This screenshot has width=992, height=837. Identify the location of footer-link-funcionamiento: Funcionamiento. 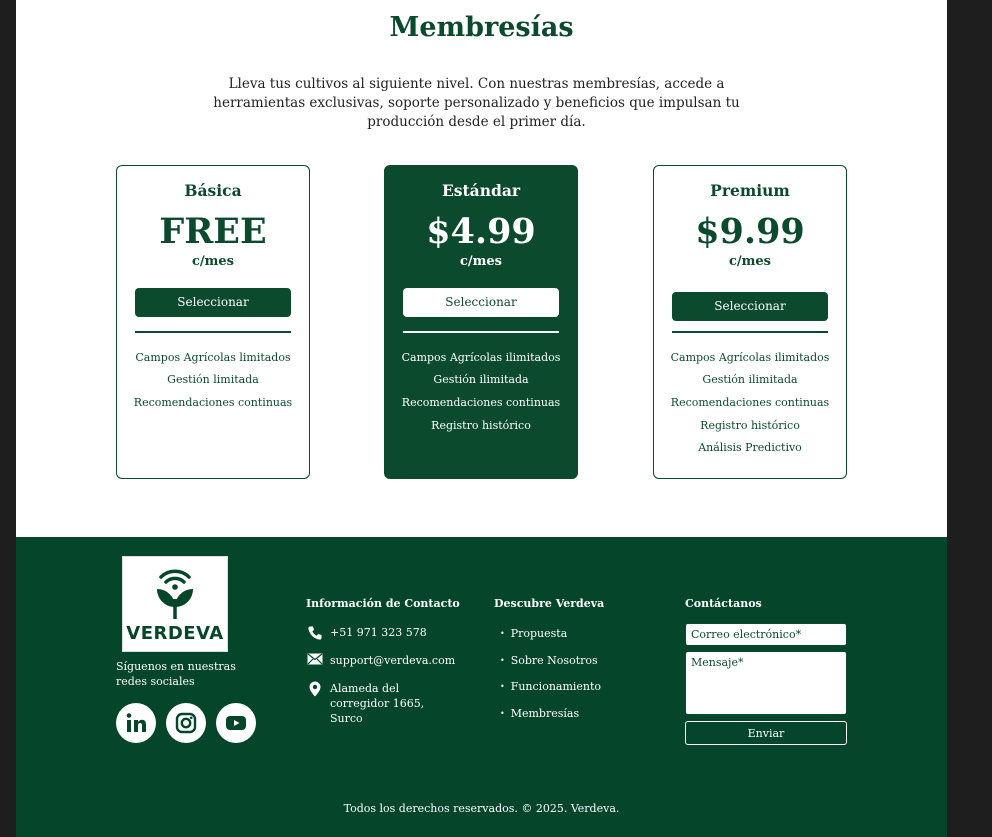
(550, 686).